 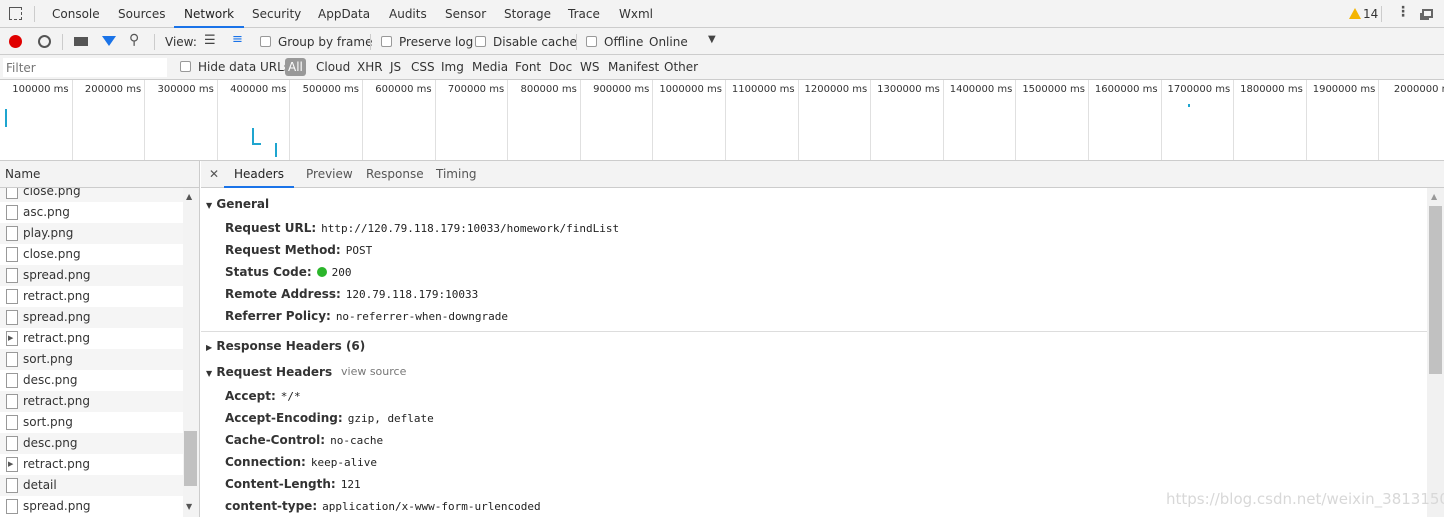 What do you see at coordinates (1403, 12) in the screenshot?
I see `more-menu-icon: ⋮` at bounding box center [1403, 12].